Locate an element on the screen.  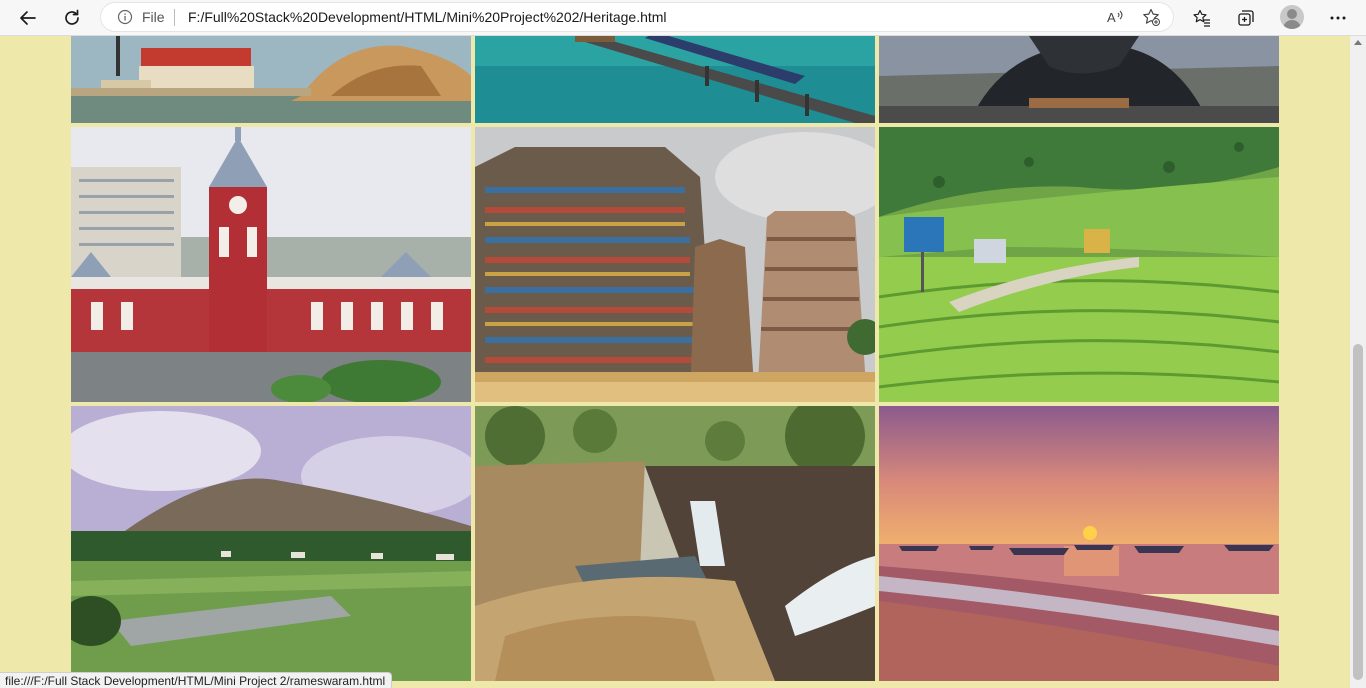
info-icon is located at coordinates (125, 19).